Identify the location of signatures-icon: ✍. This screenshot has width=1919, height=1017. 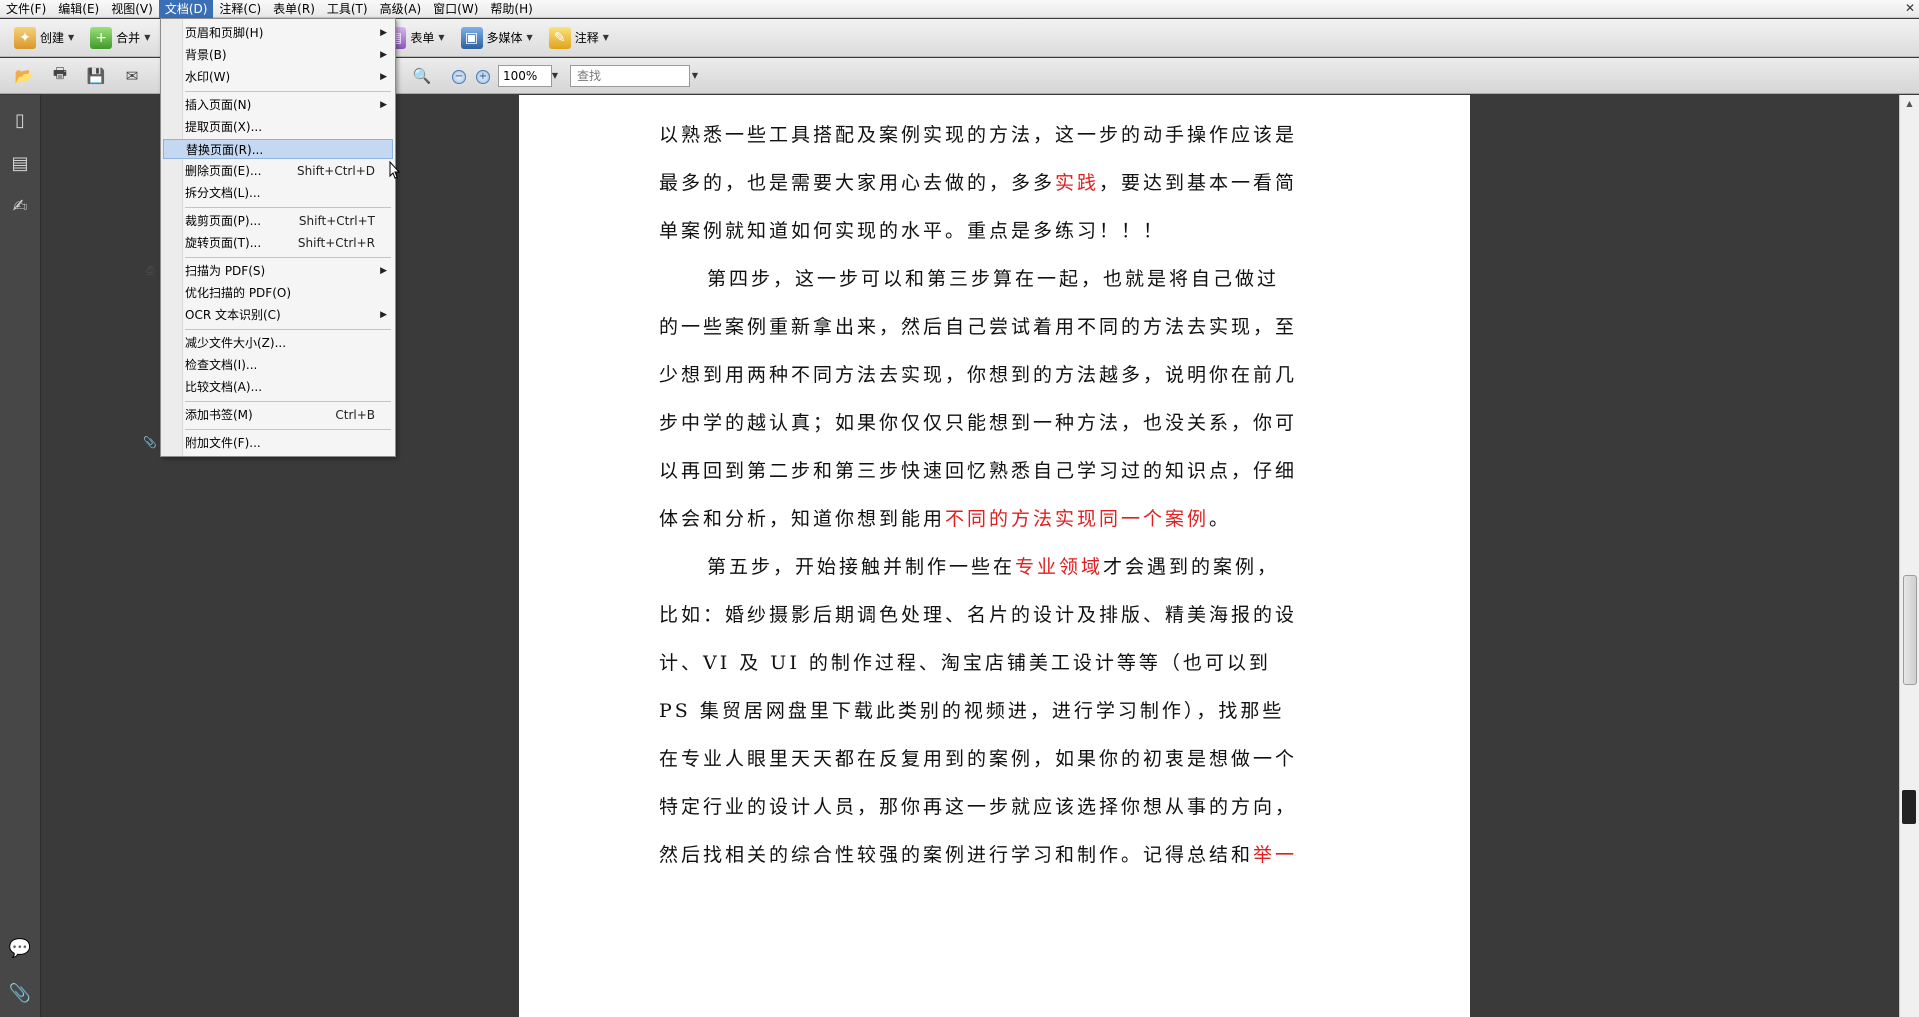
(20, 206).